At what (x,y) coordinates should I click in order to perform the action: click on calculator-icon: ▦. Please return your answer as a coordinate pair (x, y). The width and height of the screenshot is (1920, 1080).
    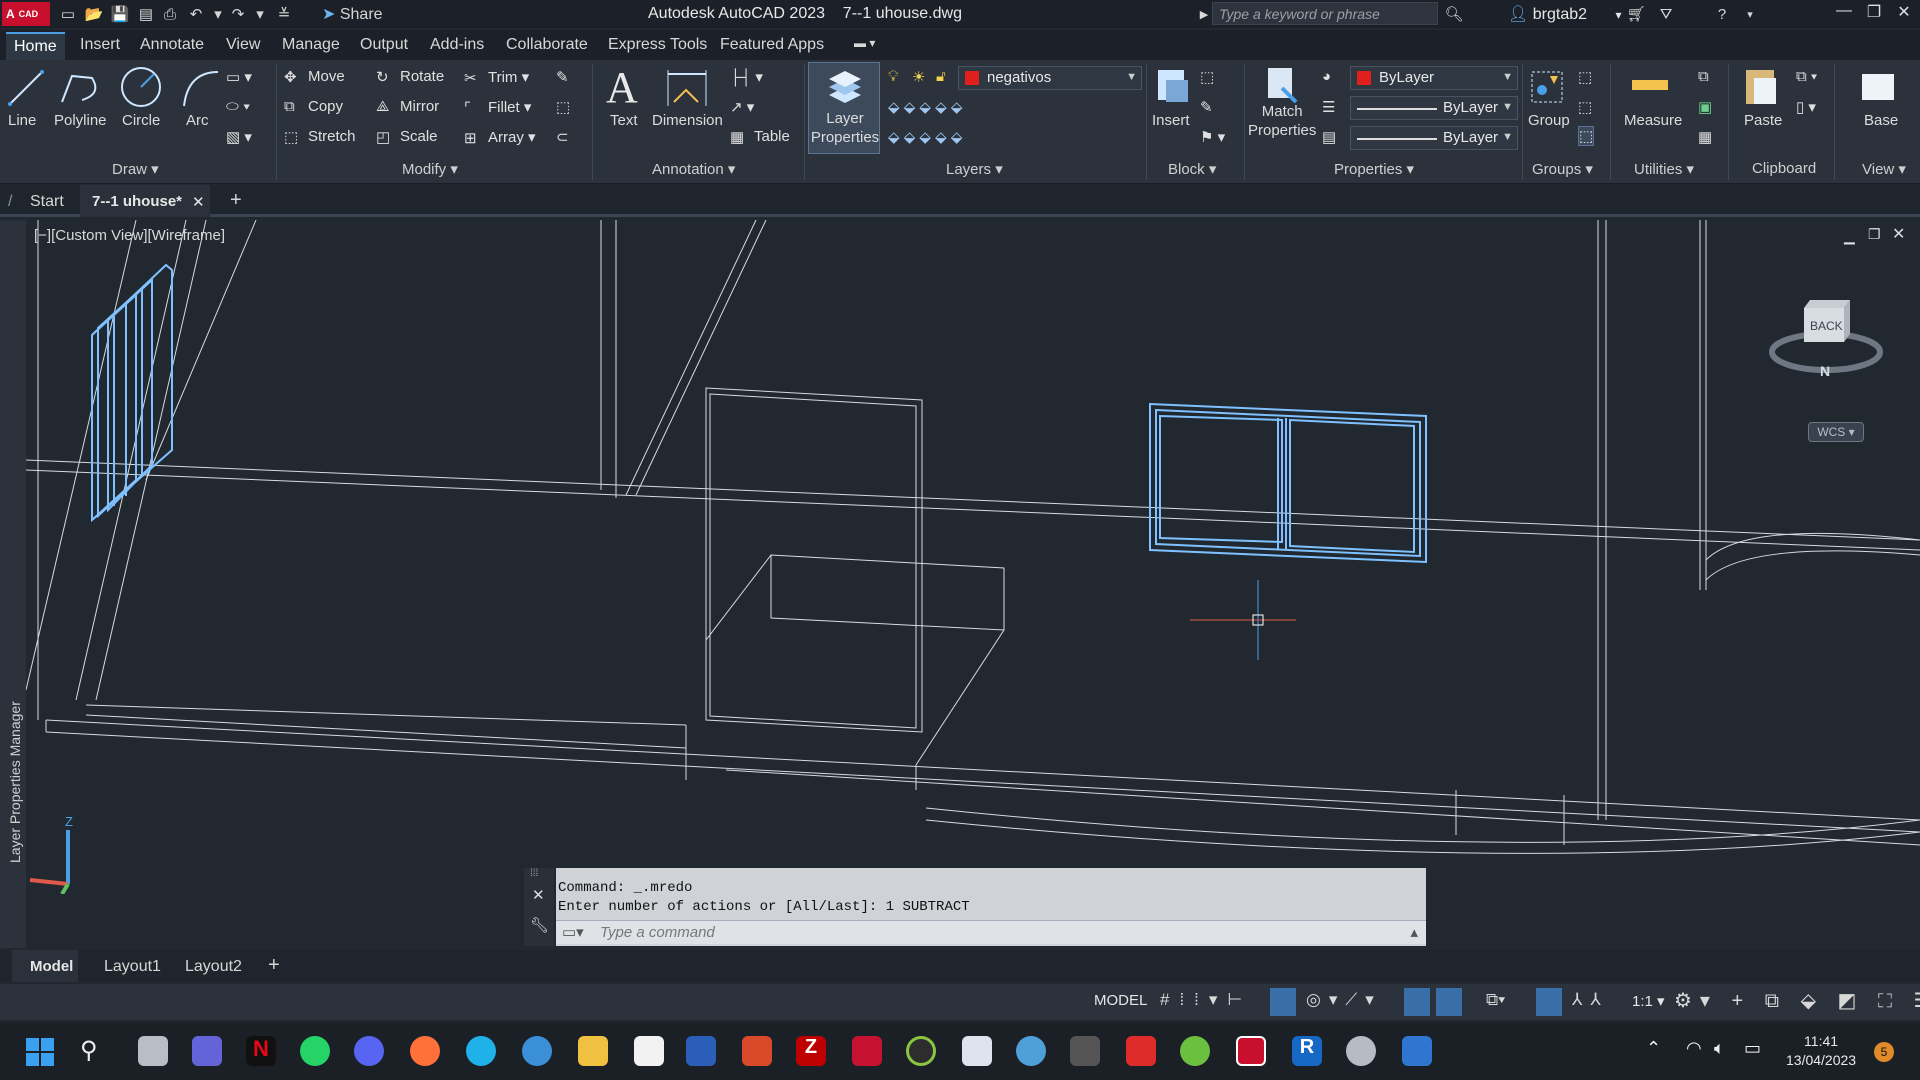
    Looking at the image, I should click on (1705, 137).